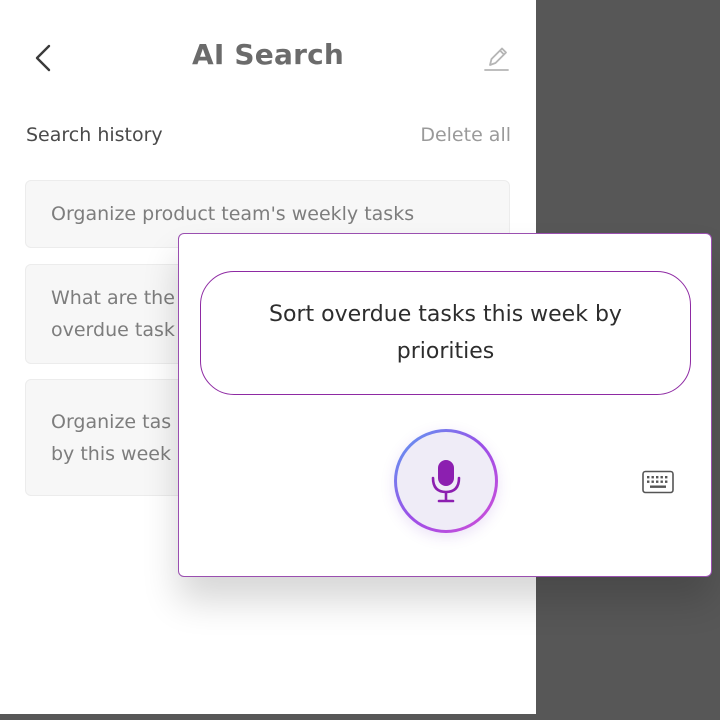 The height and width of the screenshot is (720, 720). Describe the element at coordinates (465, 135) in the screenshot. I see `delete-all-button: Delete all` at that location.